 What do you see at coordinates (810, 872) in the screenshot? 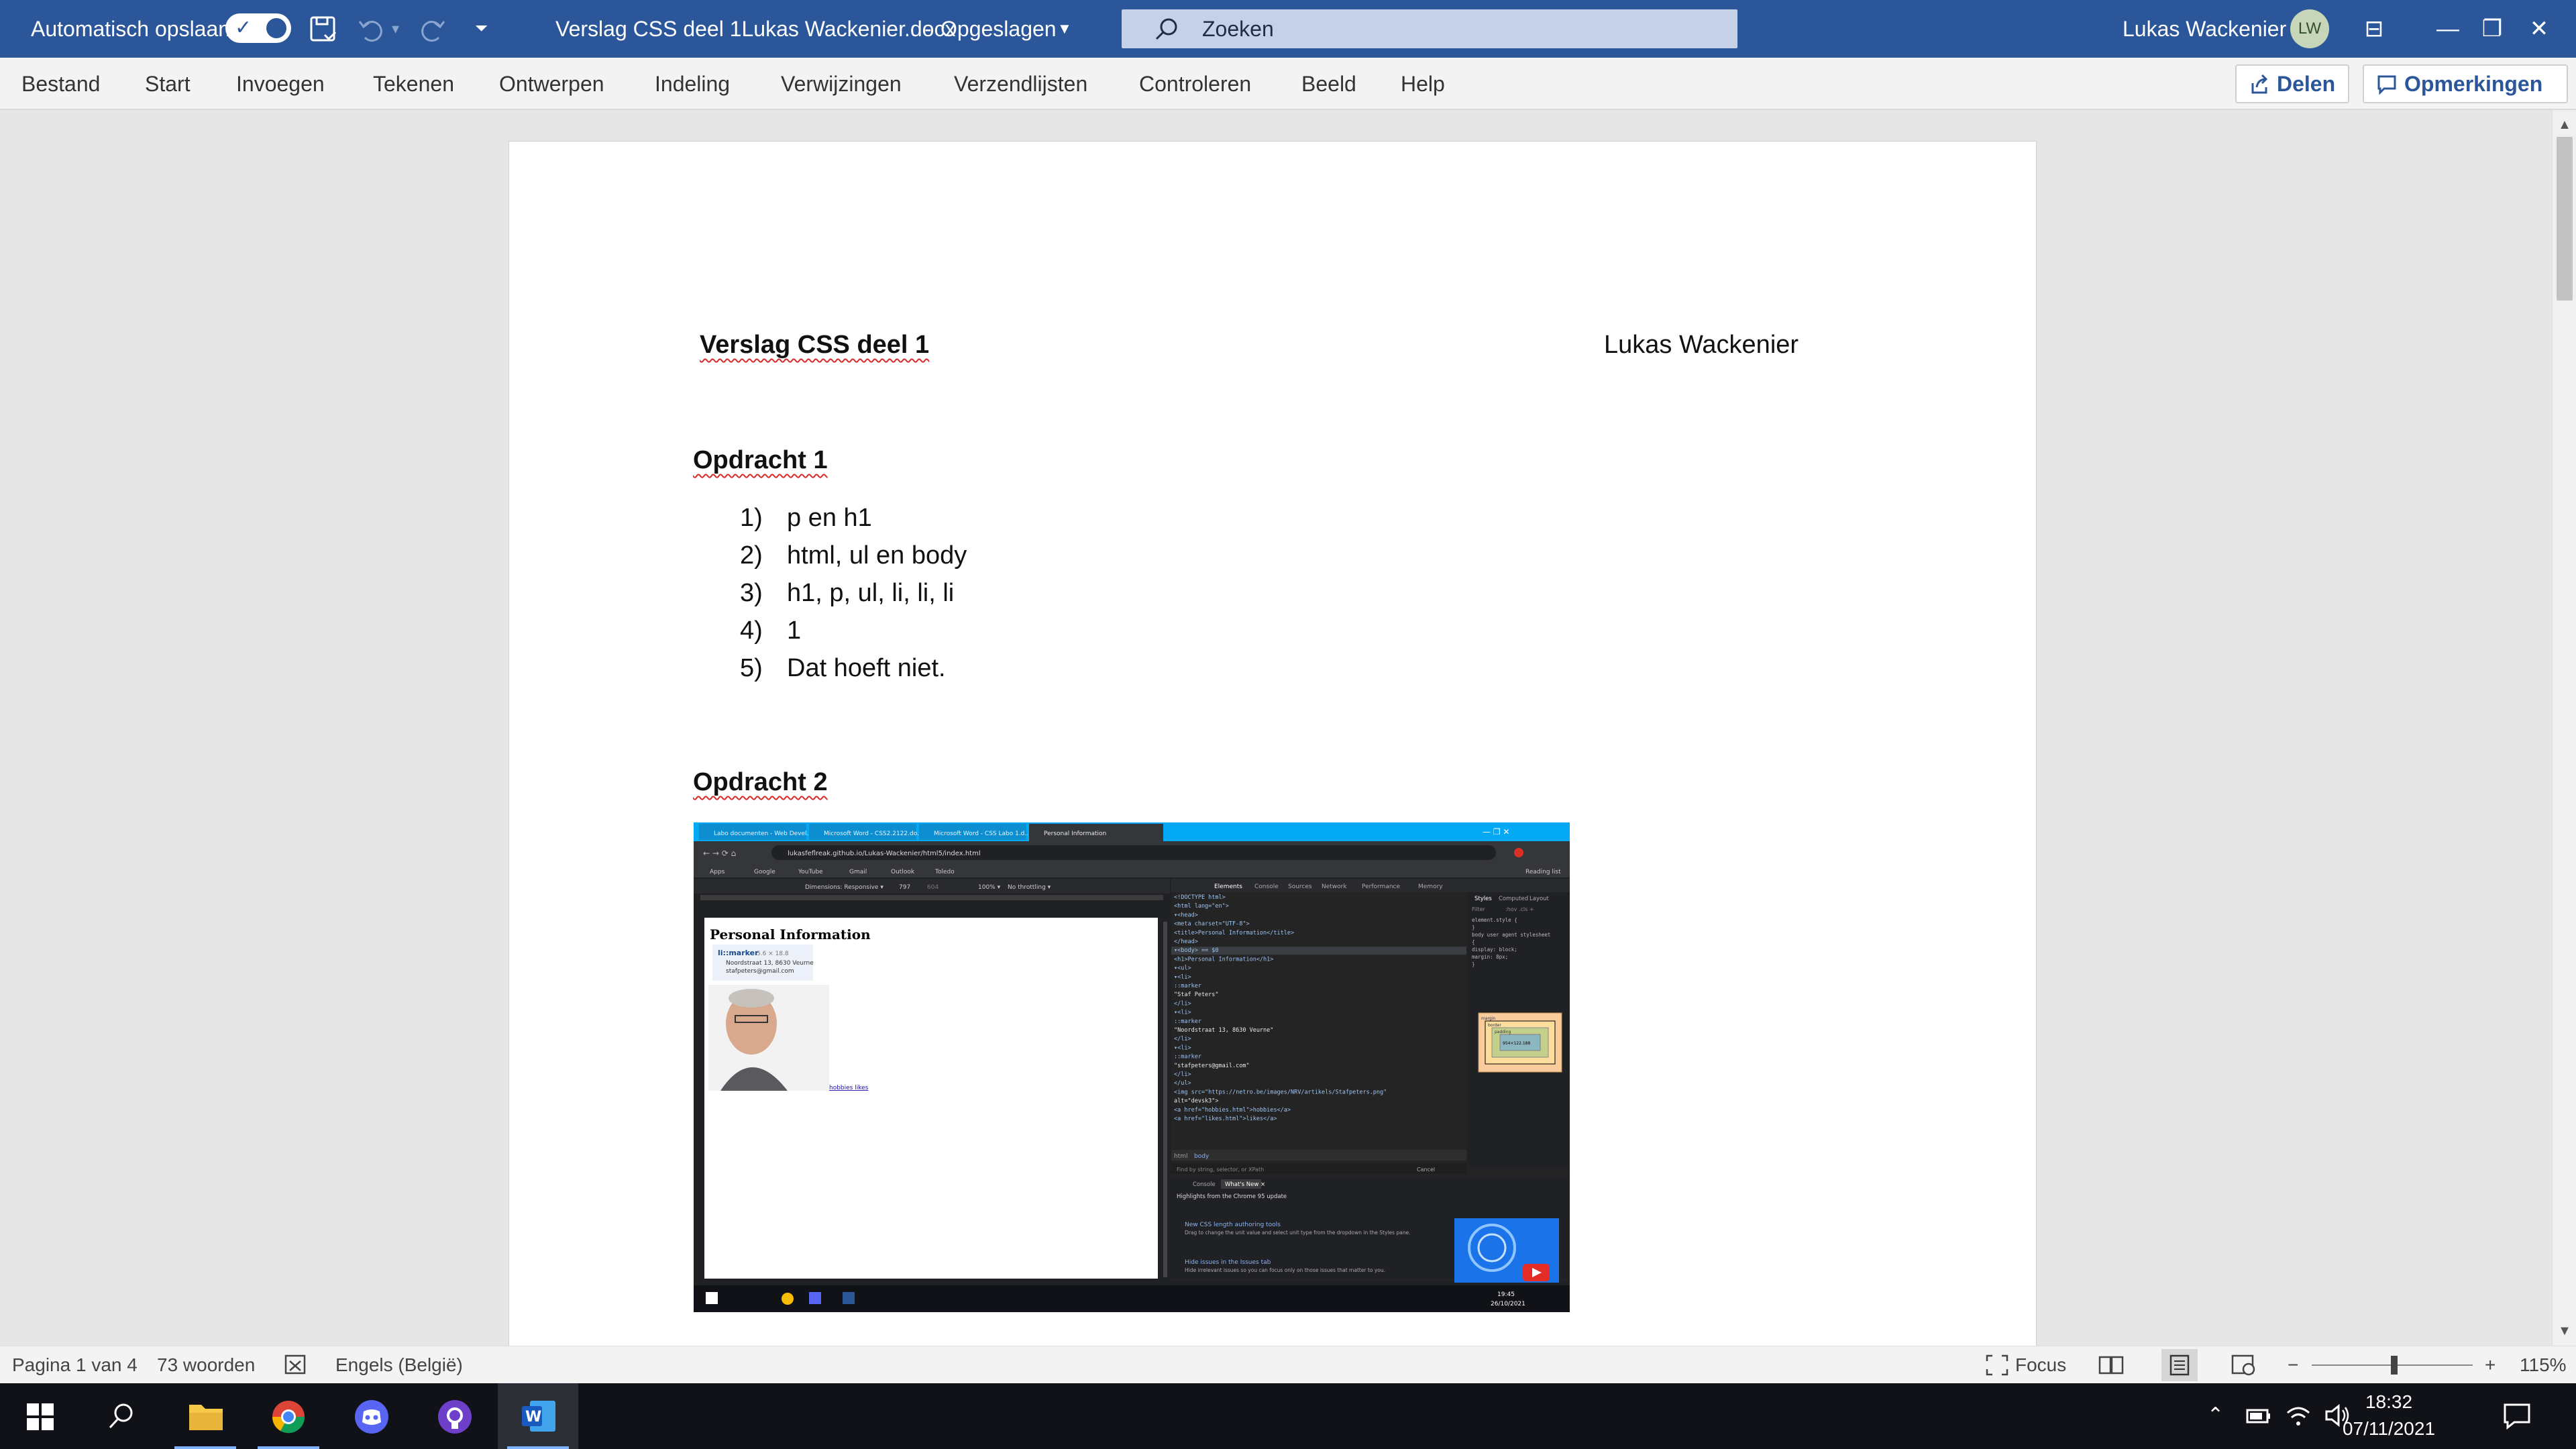
I see `svg-text: YouTube` at bounding box center [810, 872].